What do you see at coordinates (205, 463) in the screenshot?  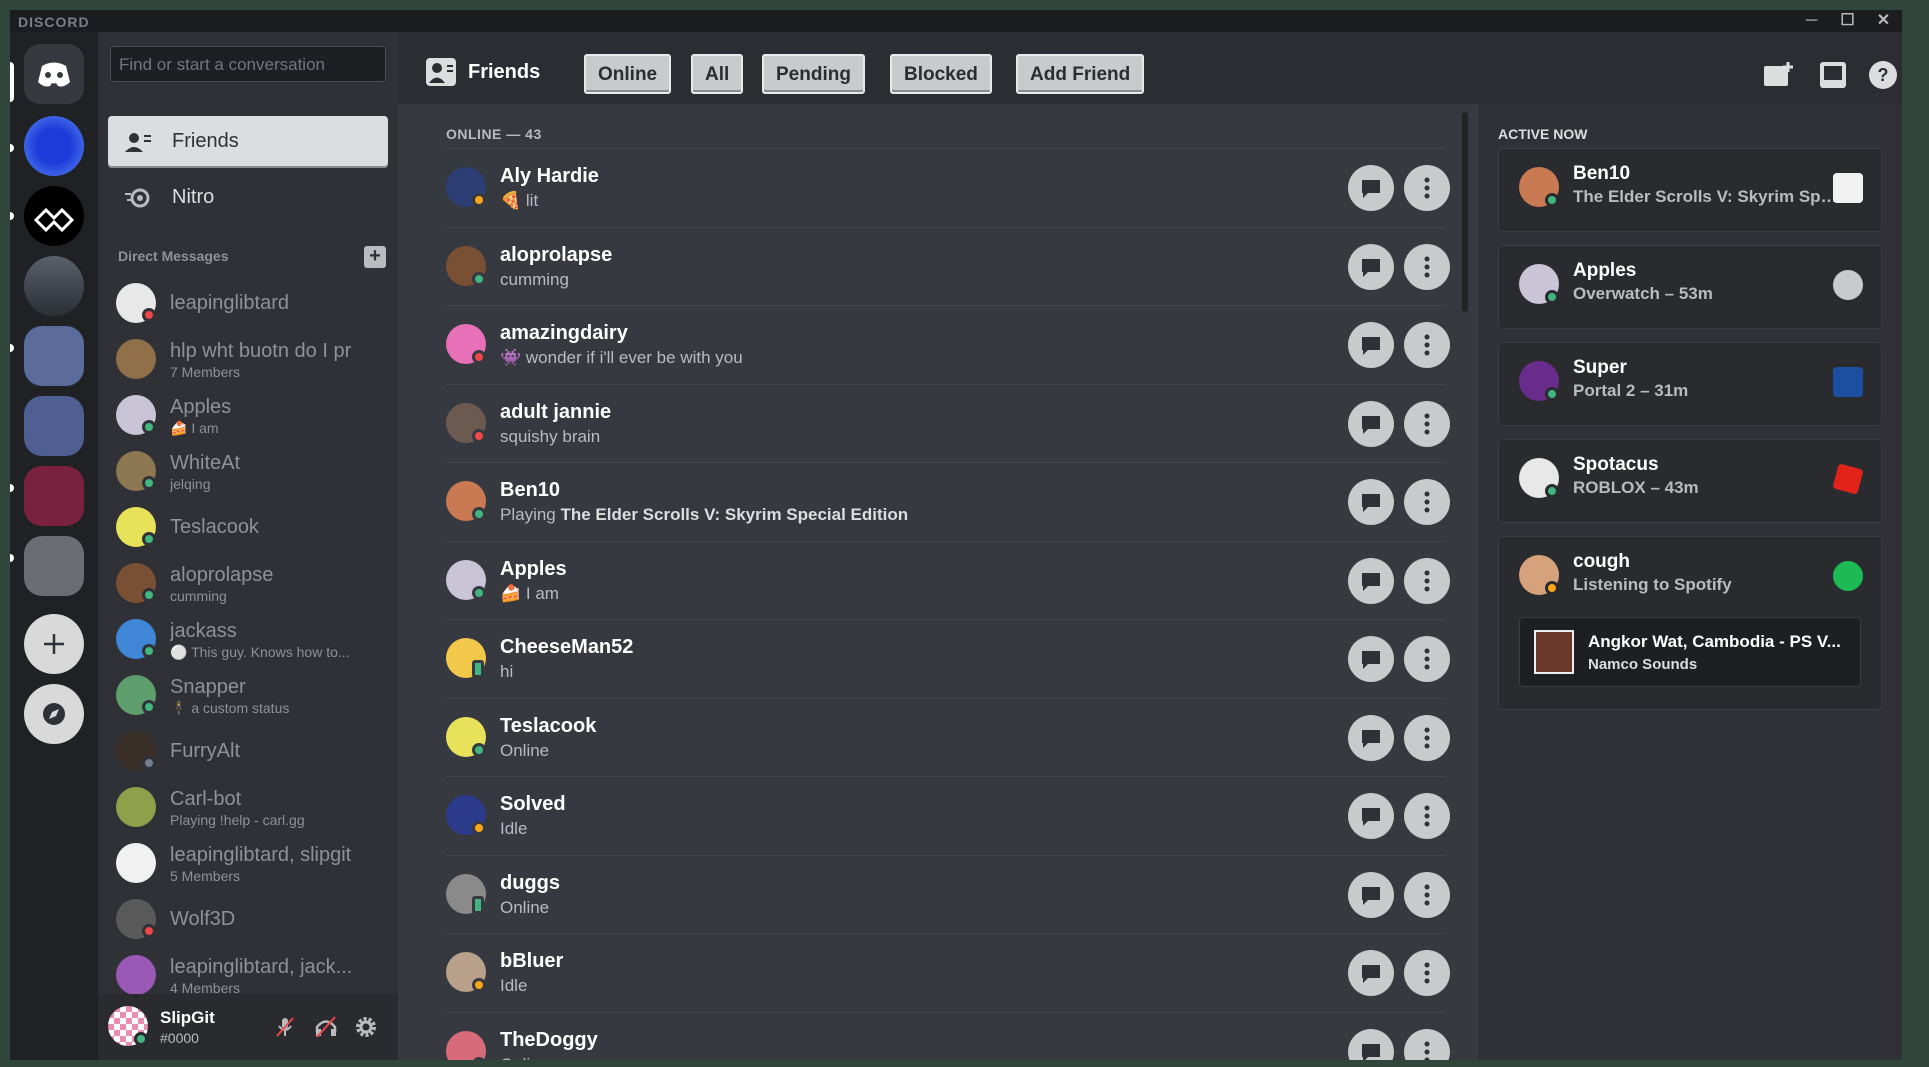 I see `dm-name: WhiteAt` at bounding box center [205, 463].